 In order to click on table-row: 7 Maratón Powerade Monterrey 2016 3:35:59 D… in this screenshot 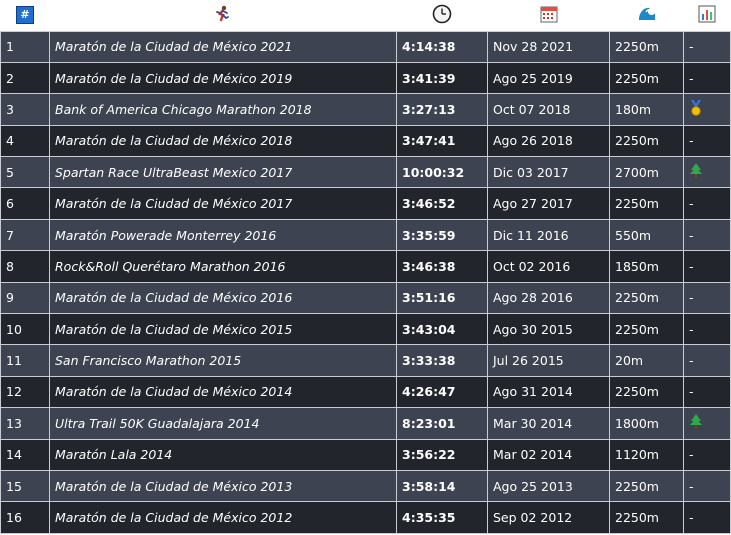, I will do `click(365, 235)`.